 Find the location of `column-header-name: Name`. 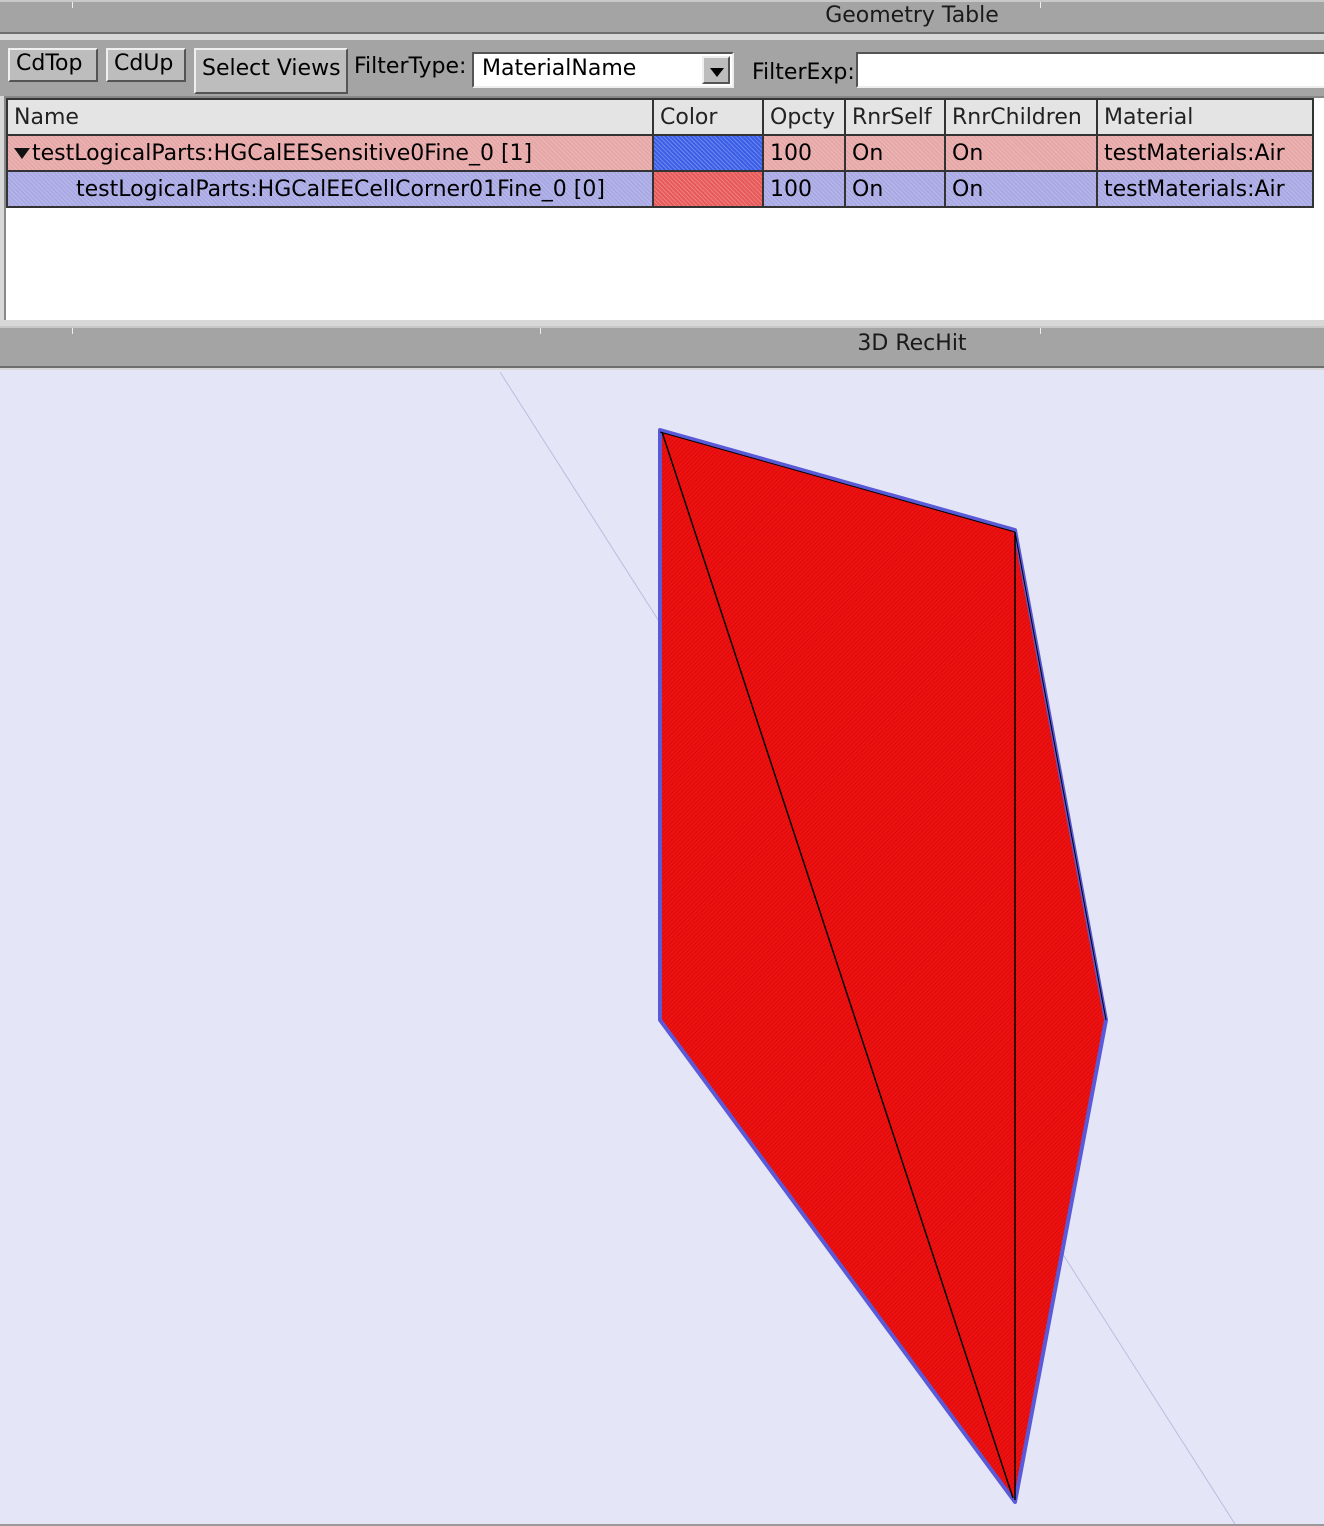

column-header-name: Name is located at coordinates (330, 117).